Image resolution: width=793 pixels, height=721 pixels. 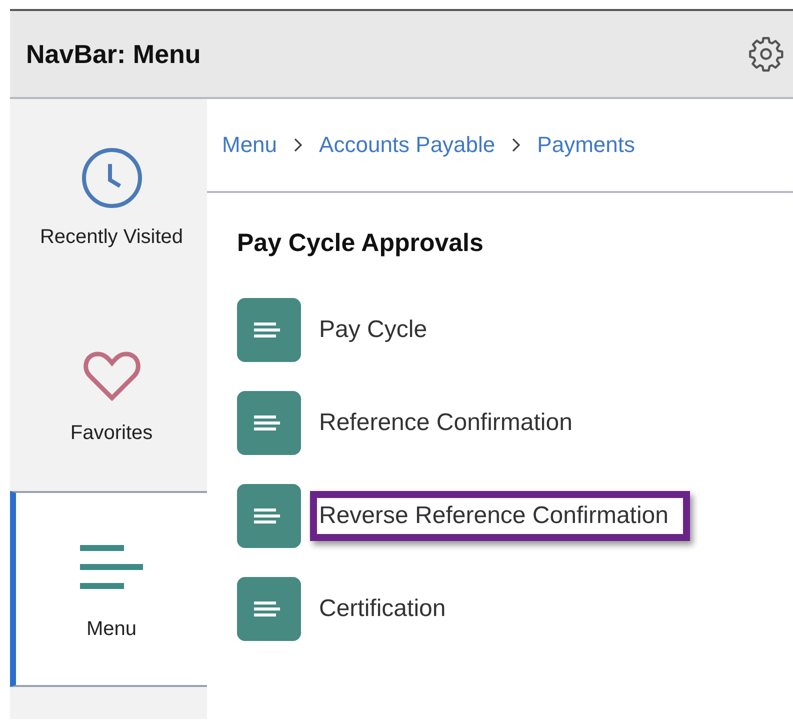 I want to click on component-link: Reference Confirmation, so click(x=446, y=423).